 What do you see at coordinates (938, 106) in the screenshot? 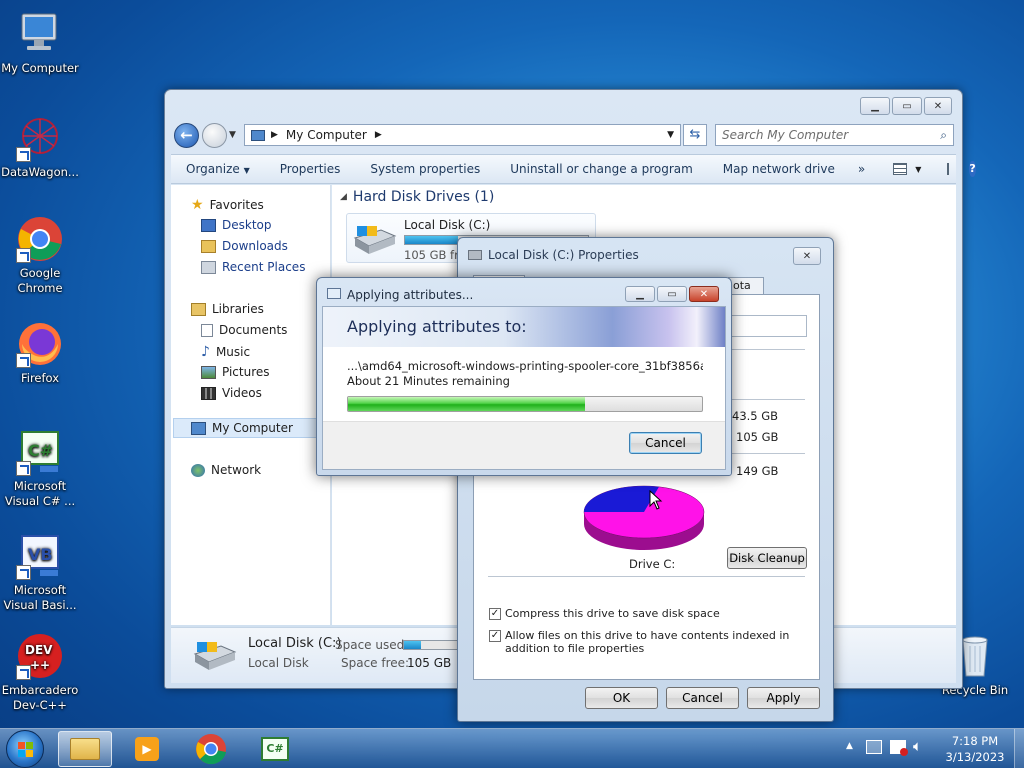
I see `close-button: ✕` at bounding box center [938, 106].